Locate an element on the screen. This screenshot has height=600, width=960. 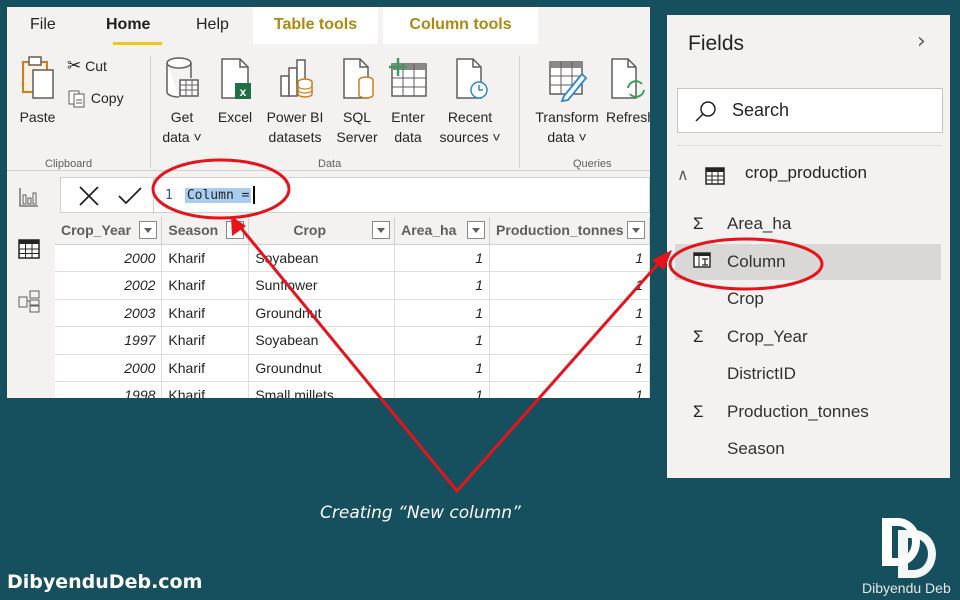
sql-server-button: SQL Server is located at coordinates (357, 101).